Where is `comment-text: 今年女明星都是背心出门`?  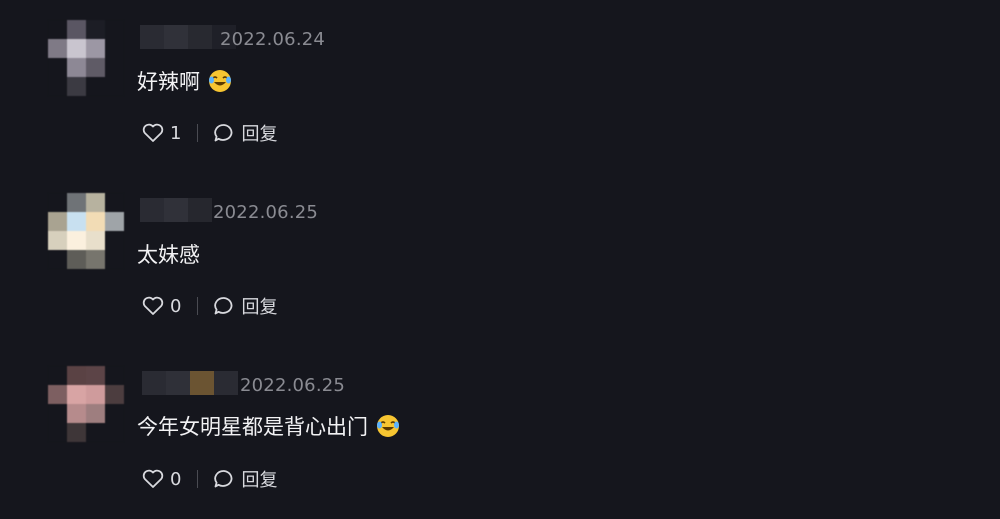 comment-text: 今年女明星都是背心出门 is located at coordinates (268, 426).